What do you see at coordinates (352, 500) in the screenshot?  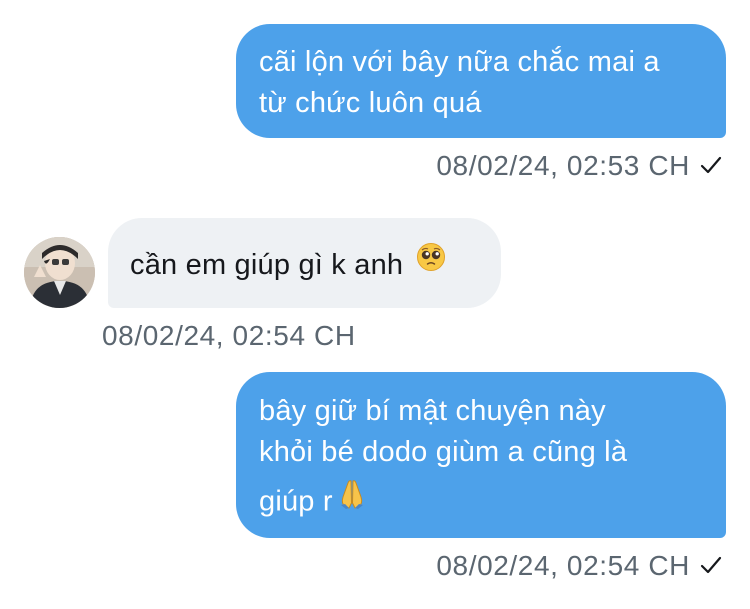 I see `folded-hands-emoji` at bounding box center [352, 500].